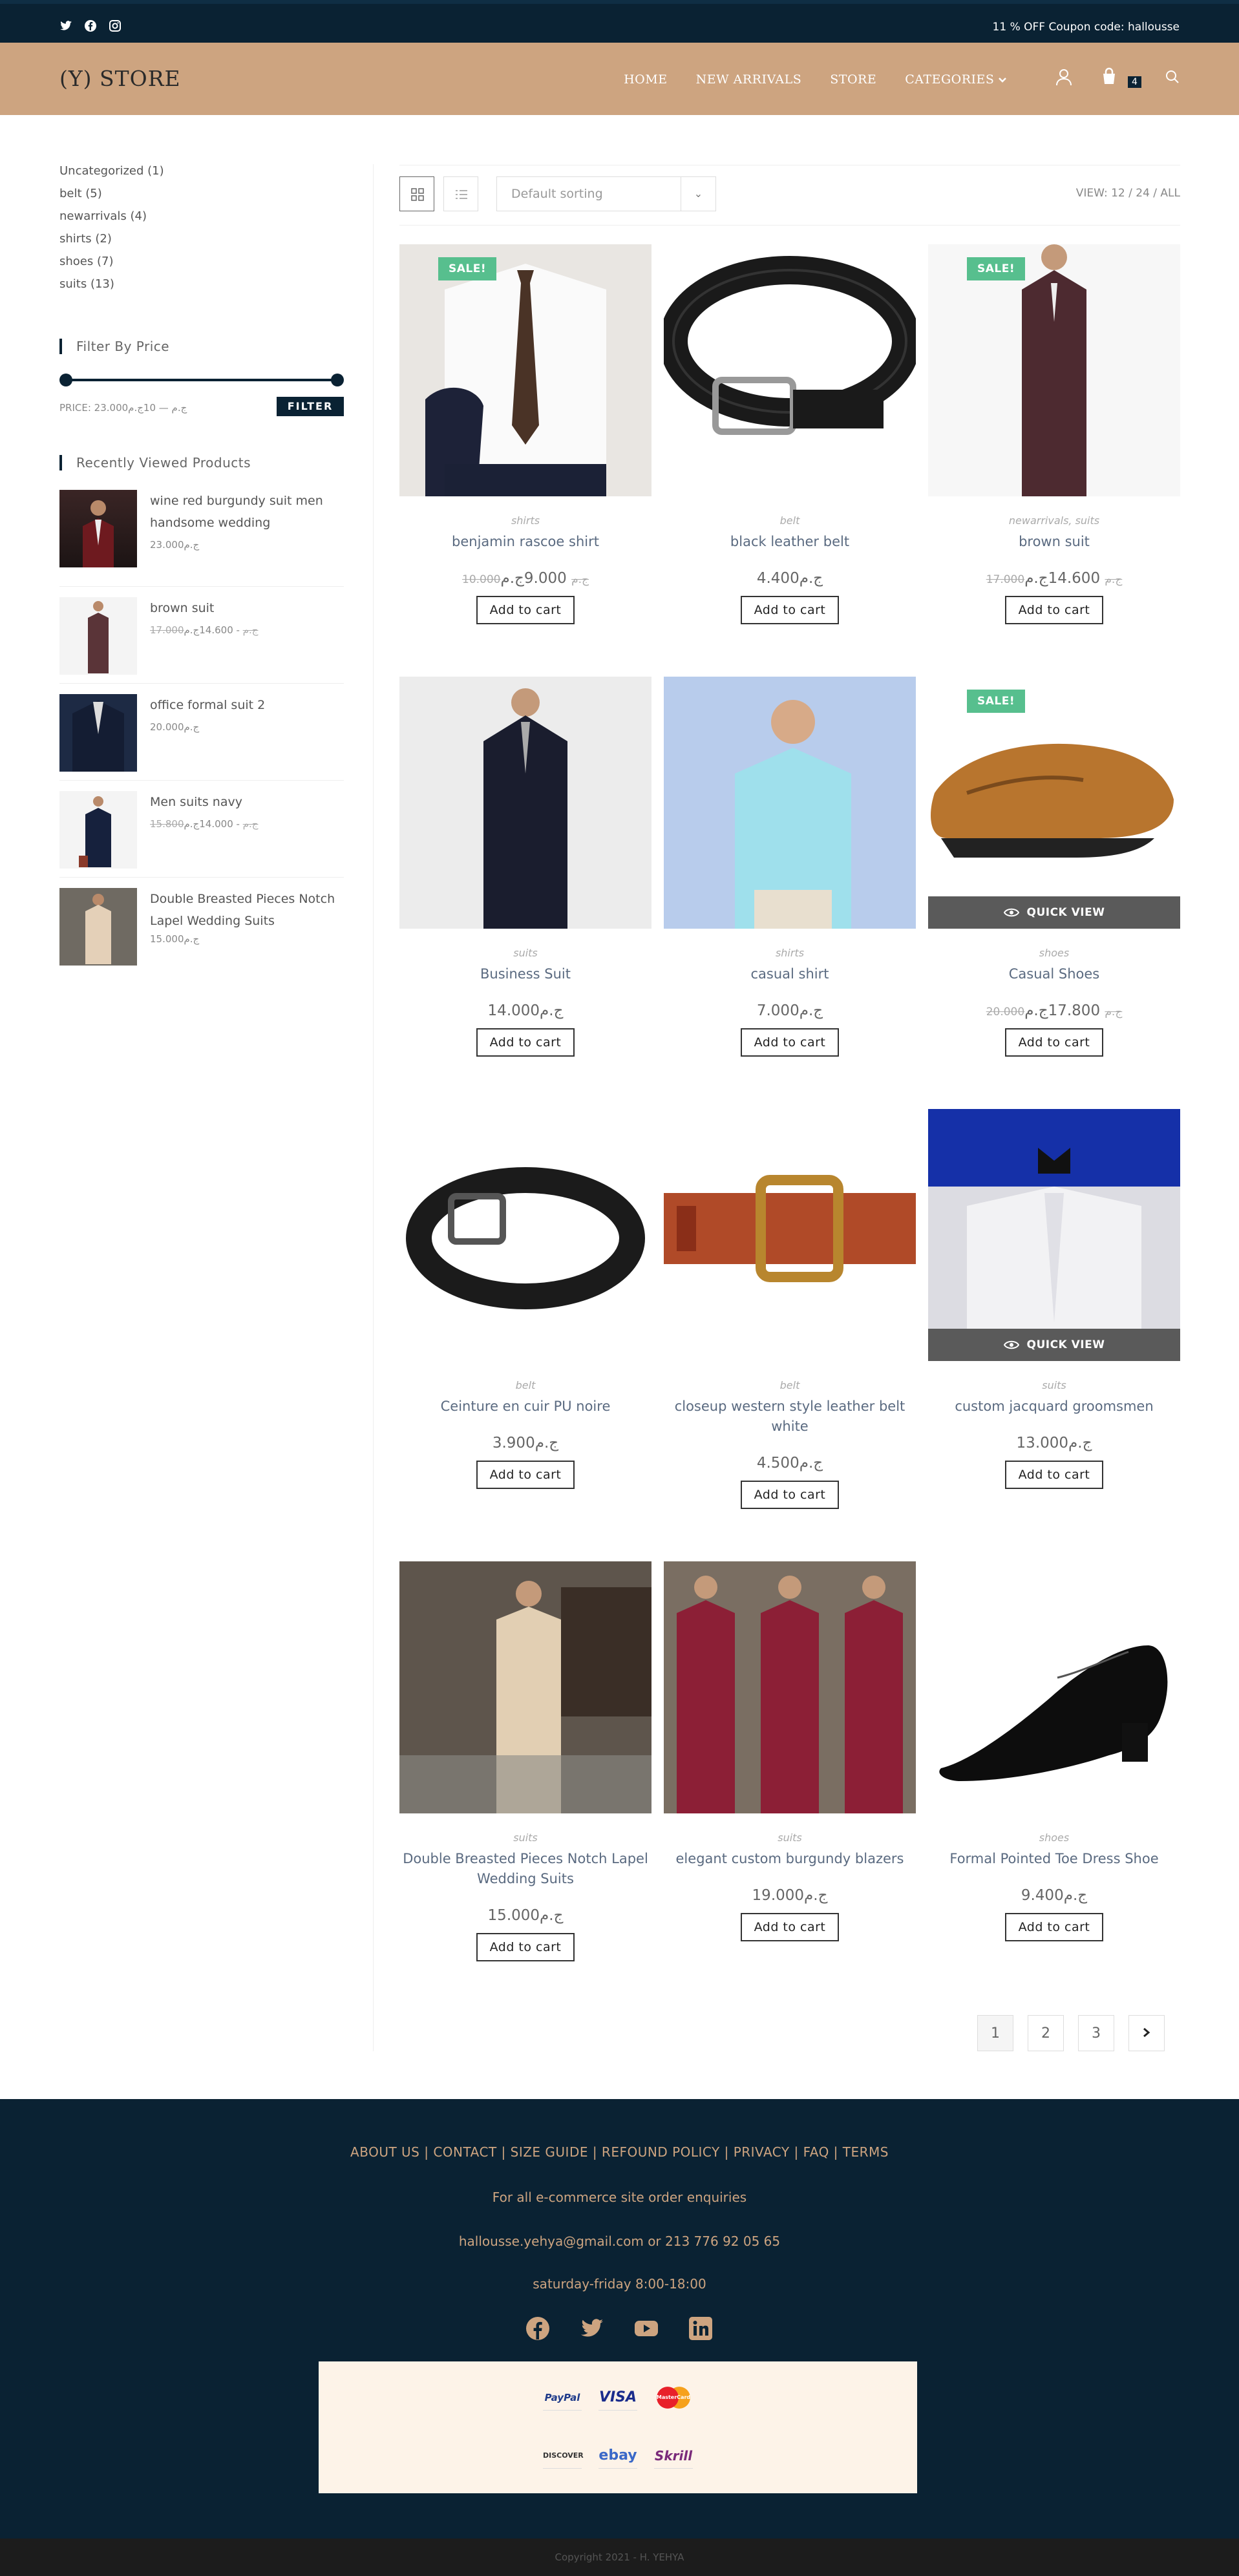  I want to click on recent-product: brown suit 17.000ج.م - 14.600ج.م, so click(201, 635).